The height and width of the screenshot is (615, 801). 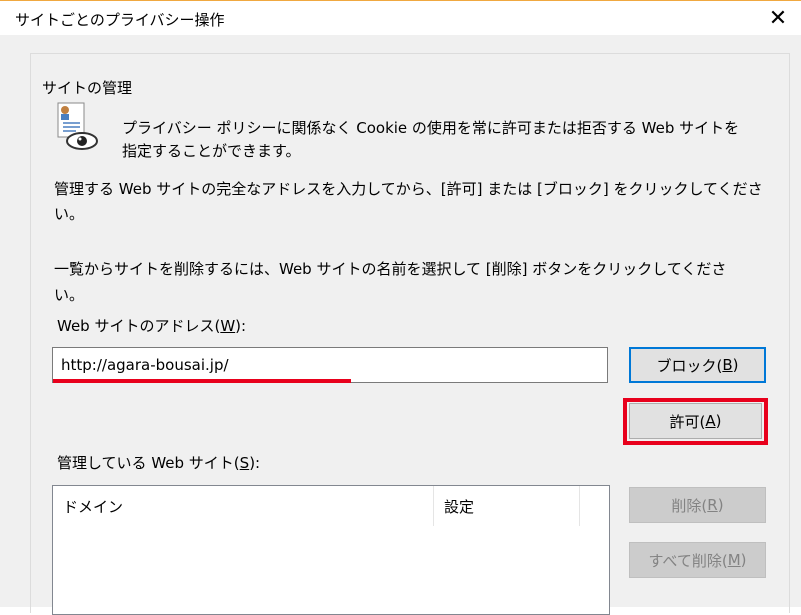 What do you see at coordinates (697, 505) in the screenshot?
I see `remove-button: 削除(R)` at bounding box center [697, 505].